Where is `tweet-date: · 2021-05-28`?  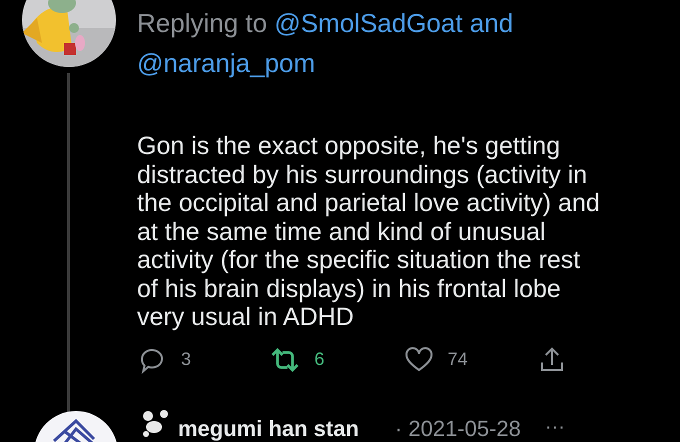
tweet-date: · 2021-05-28 is located at coordinates (457, 429).